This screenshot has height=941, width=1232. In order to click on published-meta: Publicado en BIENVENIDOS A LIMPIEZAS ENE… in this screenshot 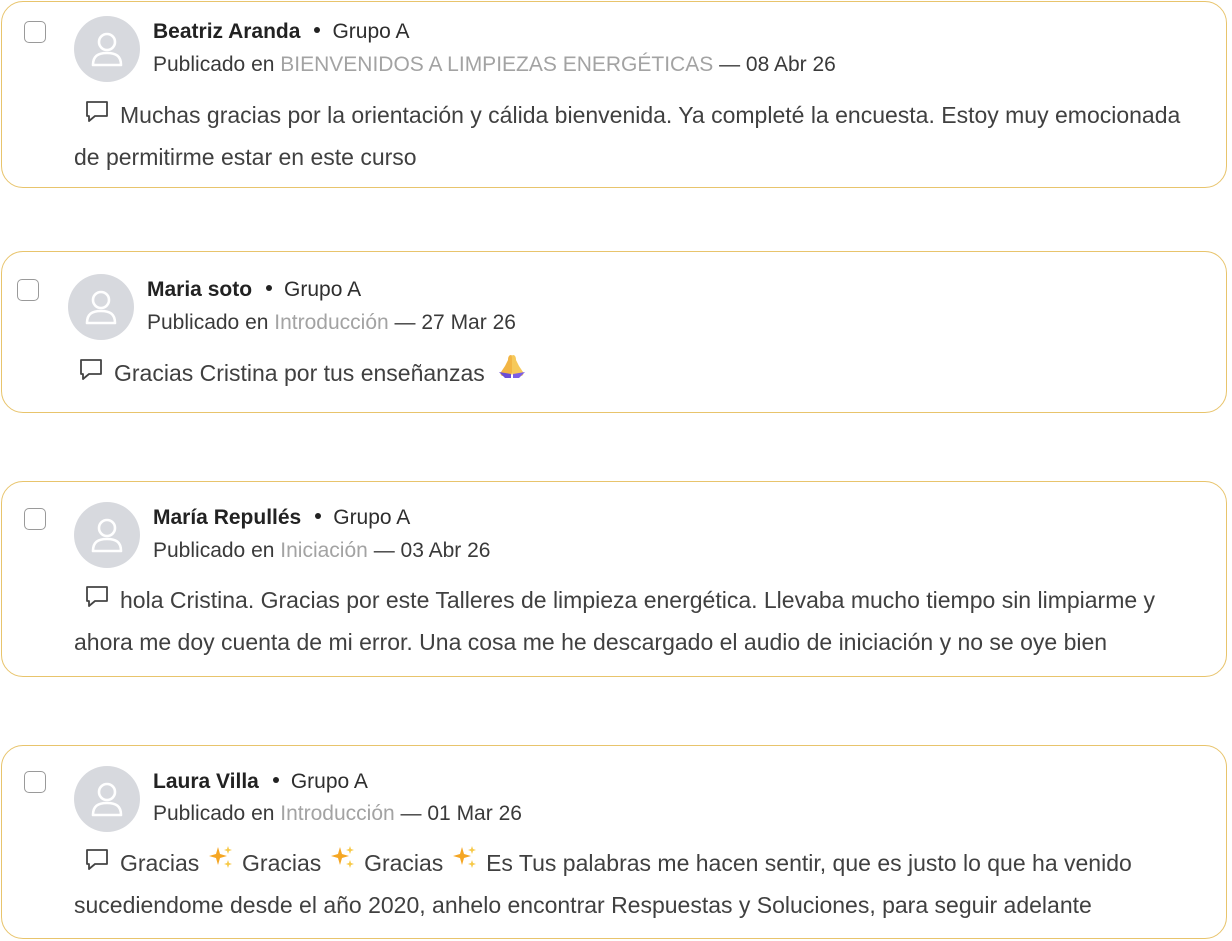, I will do `click(494, 65)`.